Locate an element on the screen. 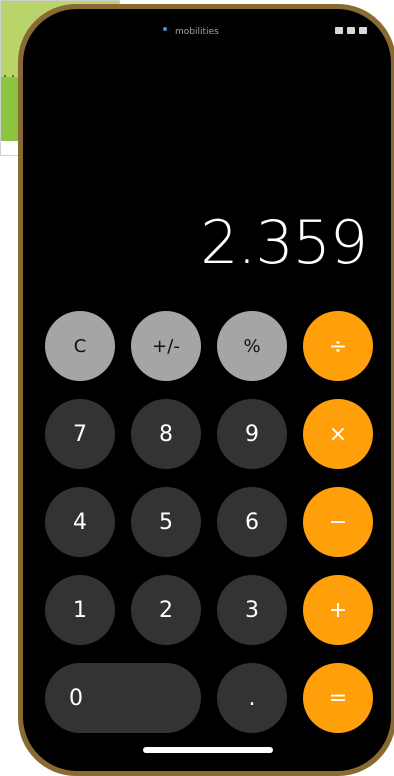 The height and width of the screenshot is (776, 394). calculator-display: 2.359 is located at coordinates (284, 243).